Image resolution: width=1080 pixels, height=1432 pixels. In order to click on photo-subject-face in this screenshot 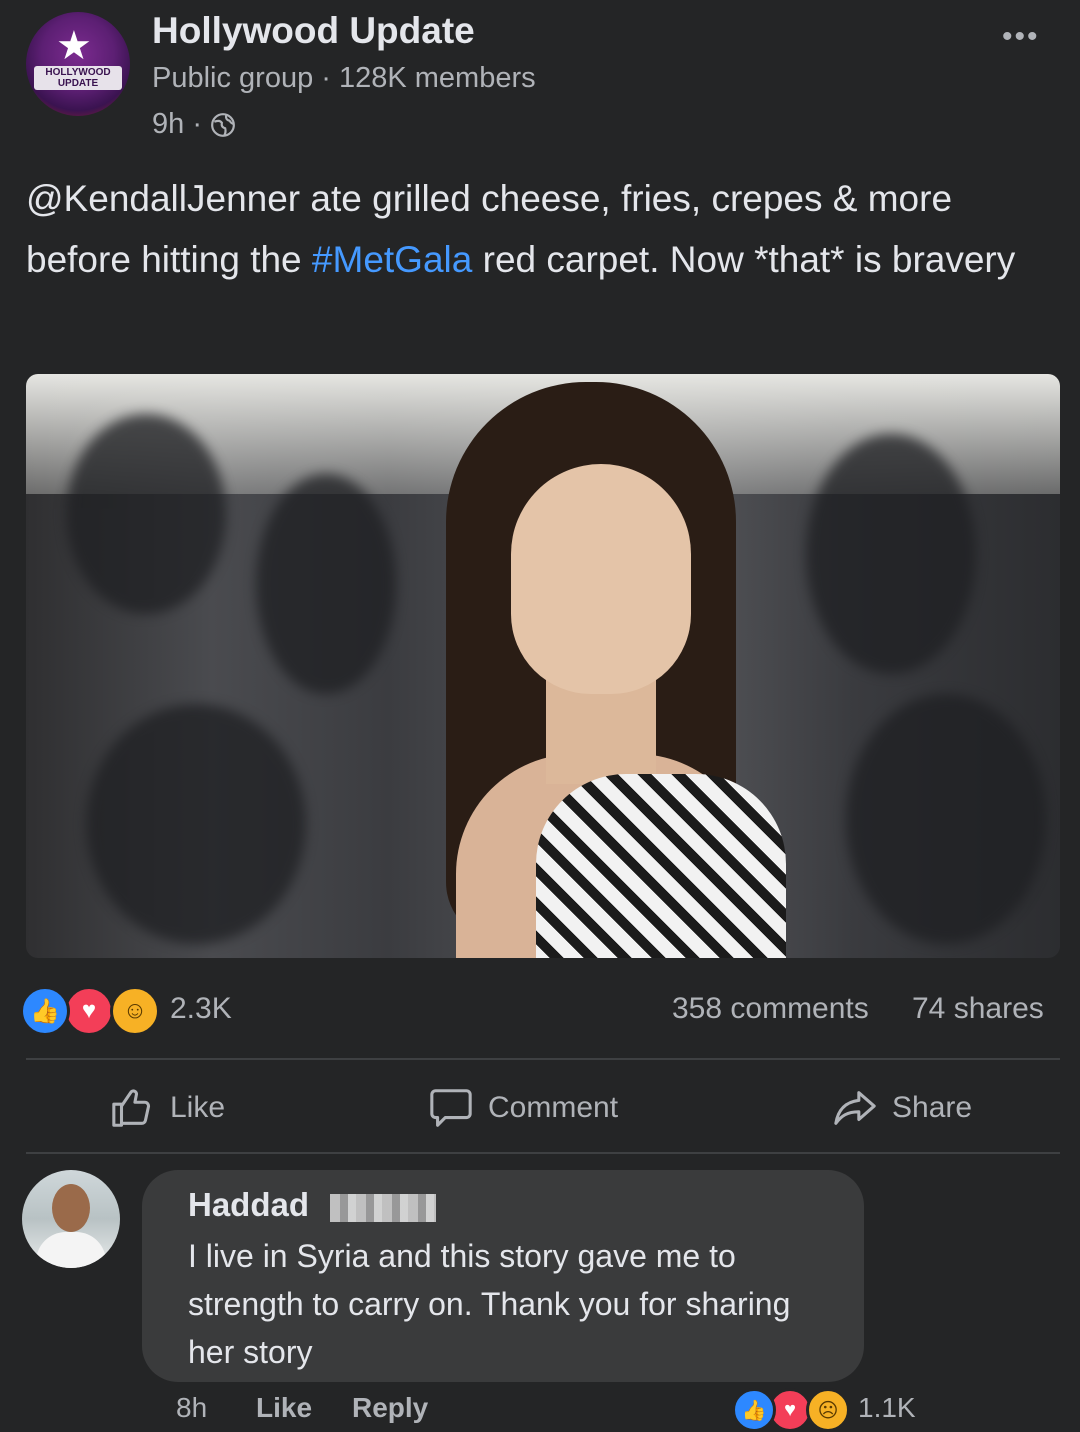, I will do `click(601, 579)`.